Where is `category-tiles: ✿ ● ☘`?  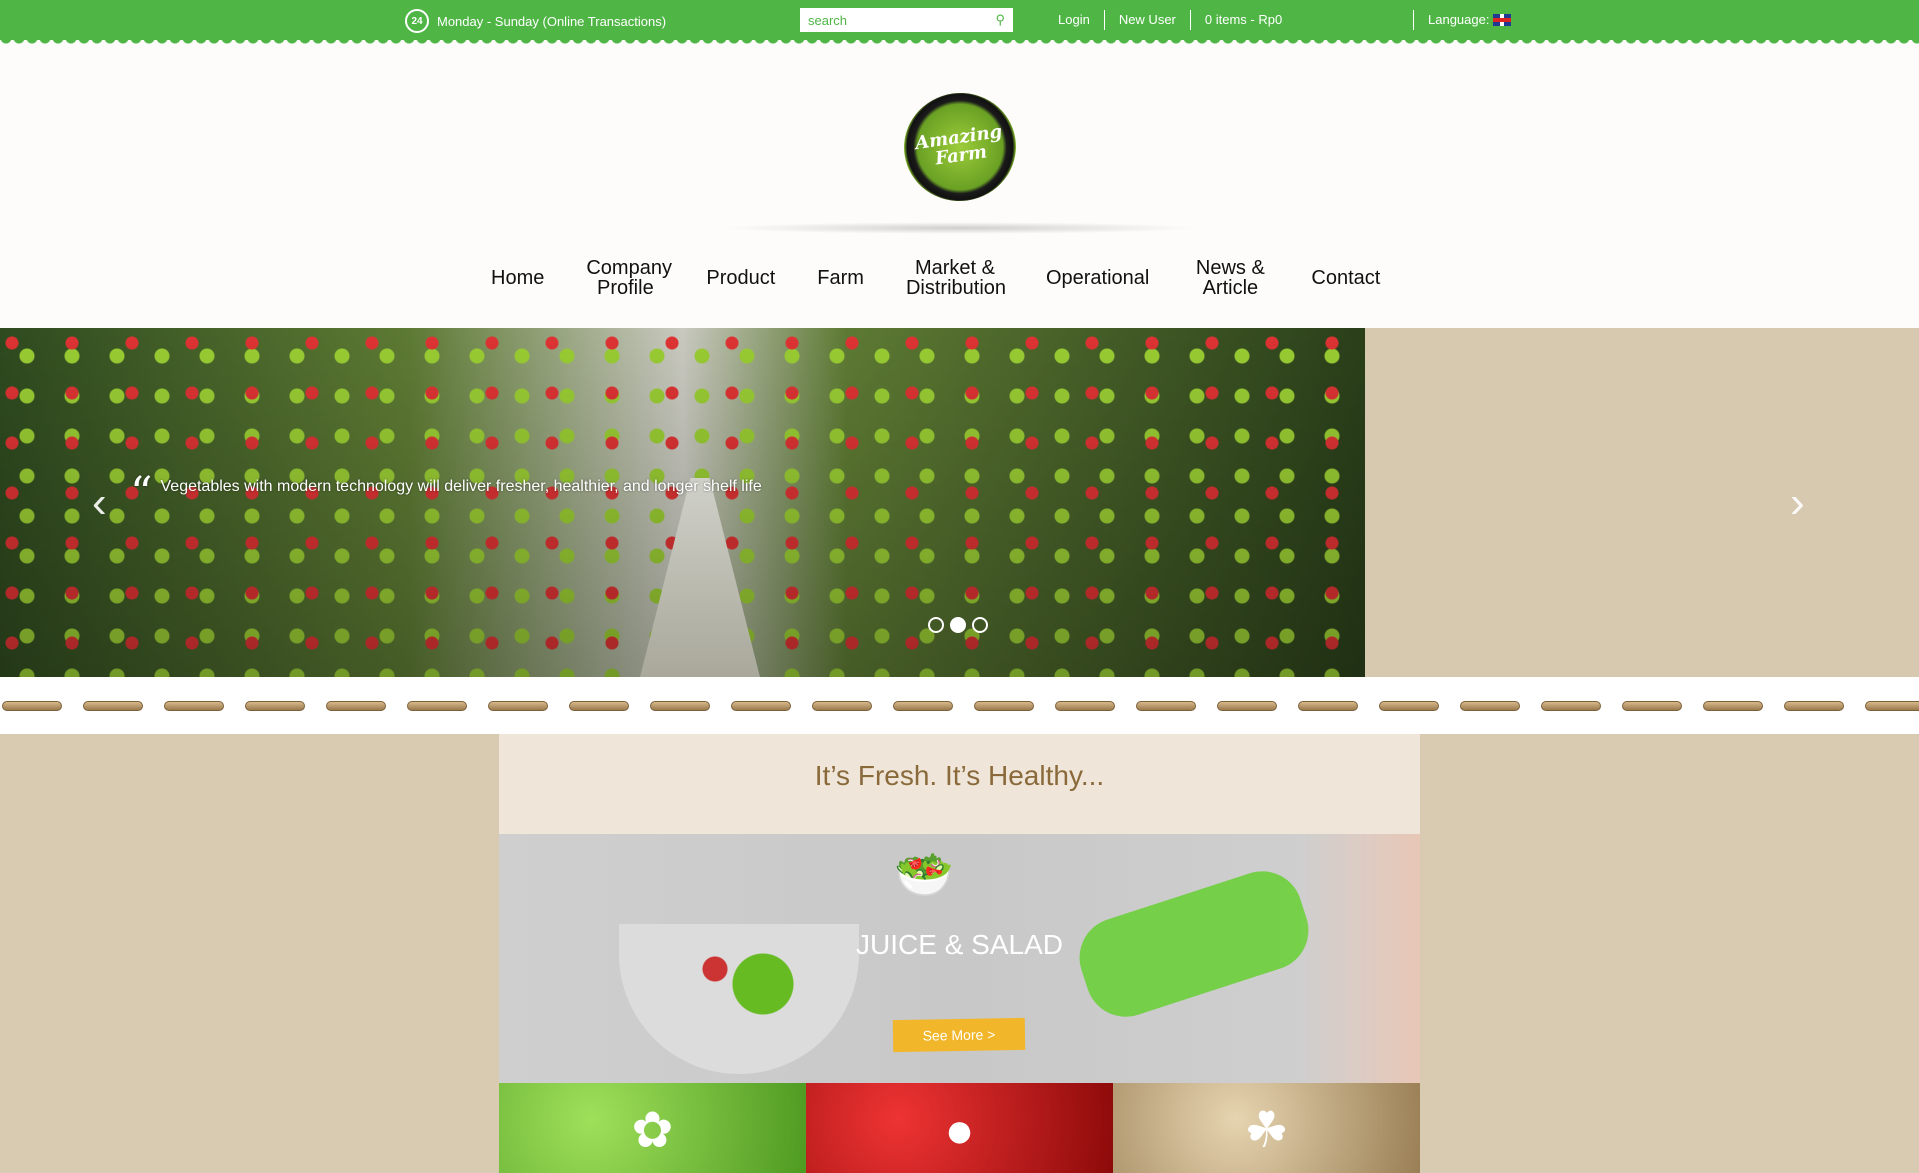
category-tiles: ✿ ● ☘ is located at coordinates (959, 1128).